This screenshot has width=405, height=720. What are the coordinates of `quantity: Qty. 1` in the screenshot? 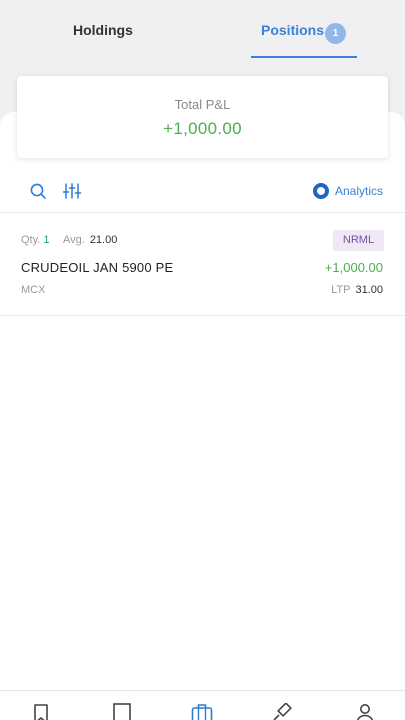 It's located at (35, 240).